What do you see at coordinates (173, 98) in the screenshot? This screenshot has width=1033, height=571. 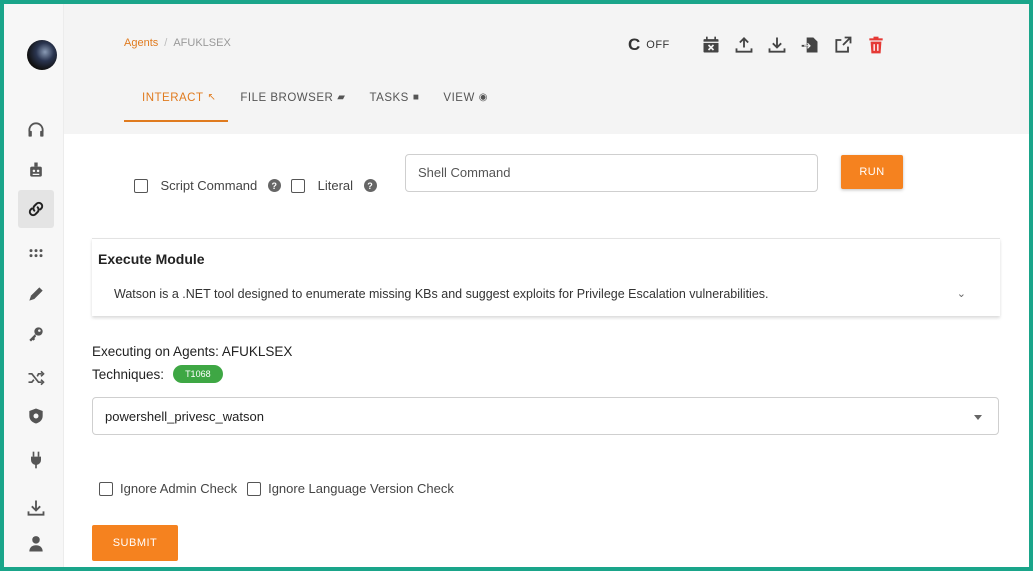 I see `tab-interact-label: INTERACT` at bounding box center [173, 98].